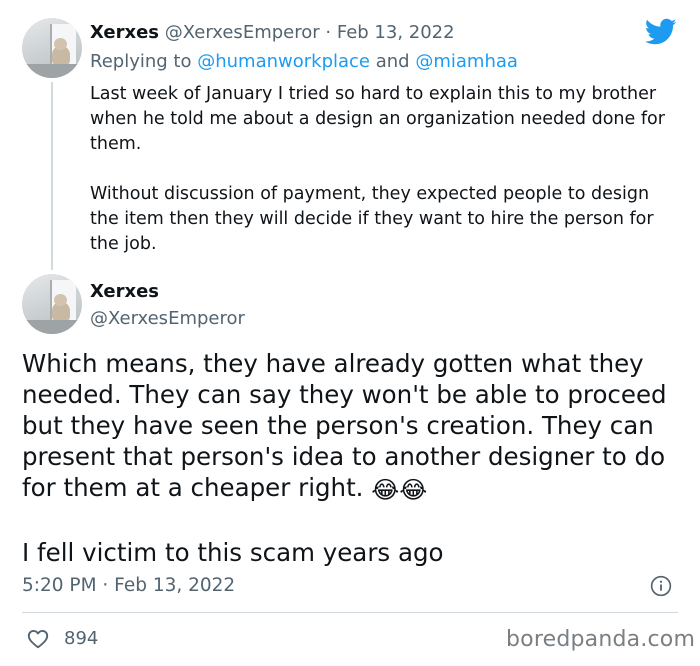  I want to click on replying-and: and, so click(392, 61).